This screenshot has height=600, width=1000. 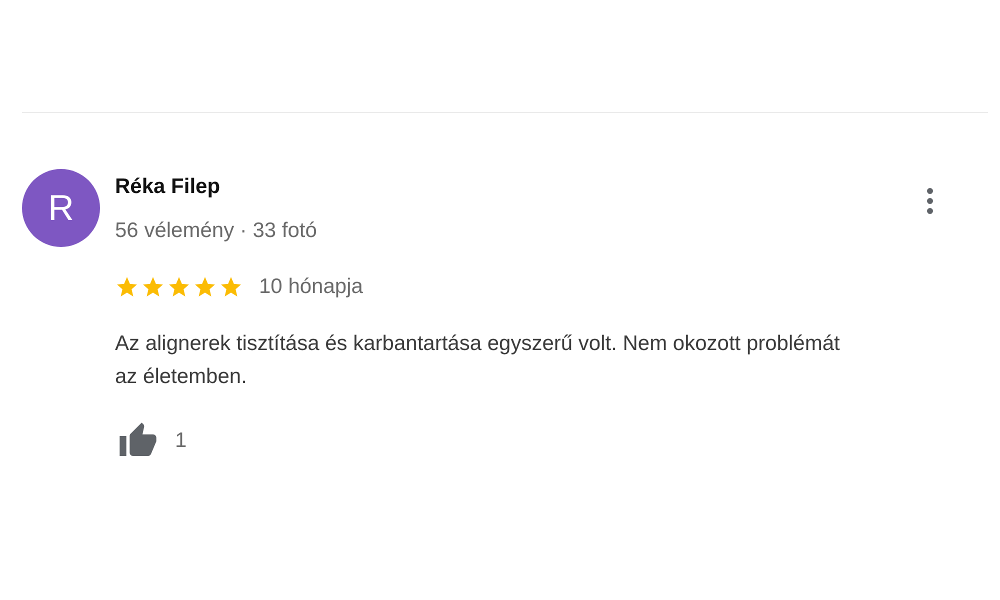 What do you see at coordinates (930, 201) in the screenshot?
I see `more-options-icon` at bounding box center [930, 201].